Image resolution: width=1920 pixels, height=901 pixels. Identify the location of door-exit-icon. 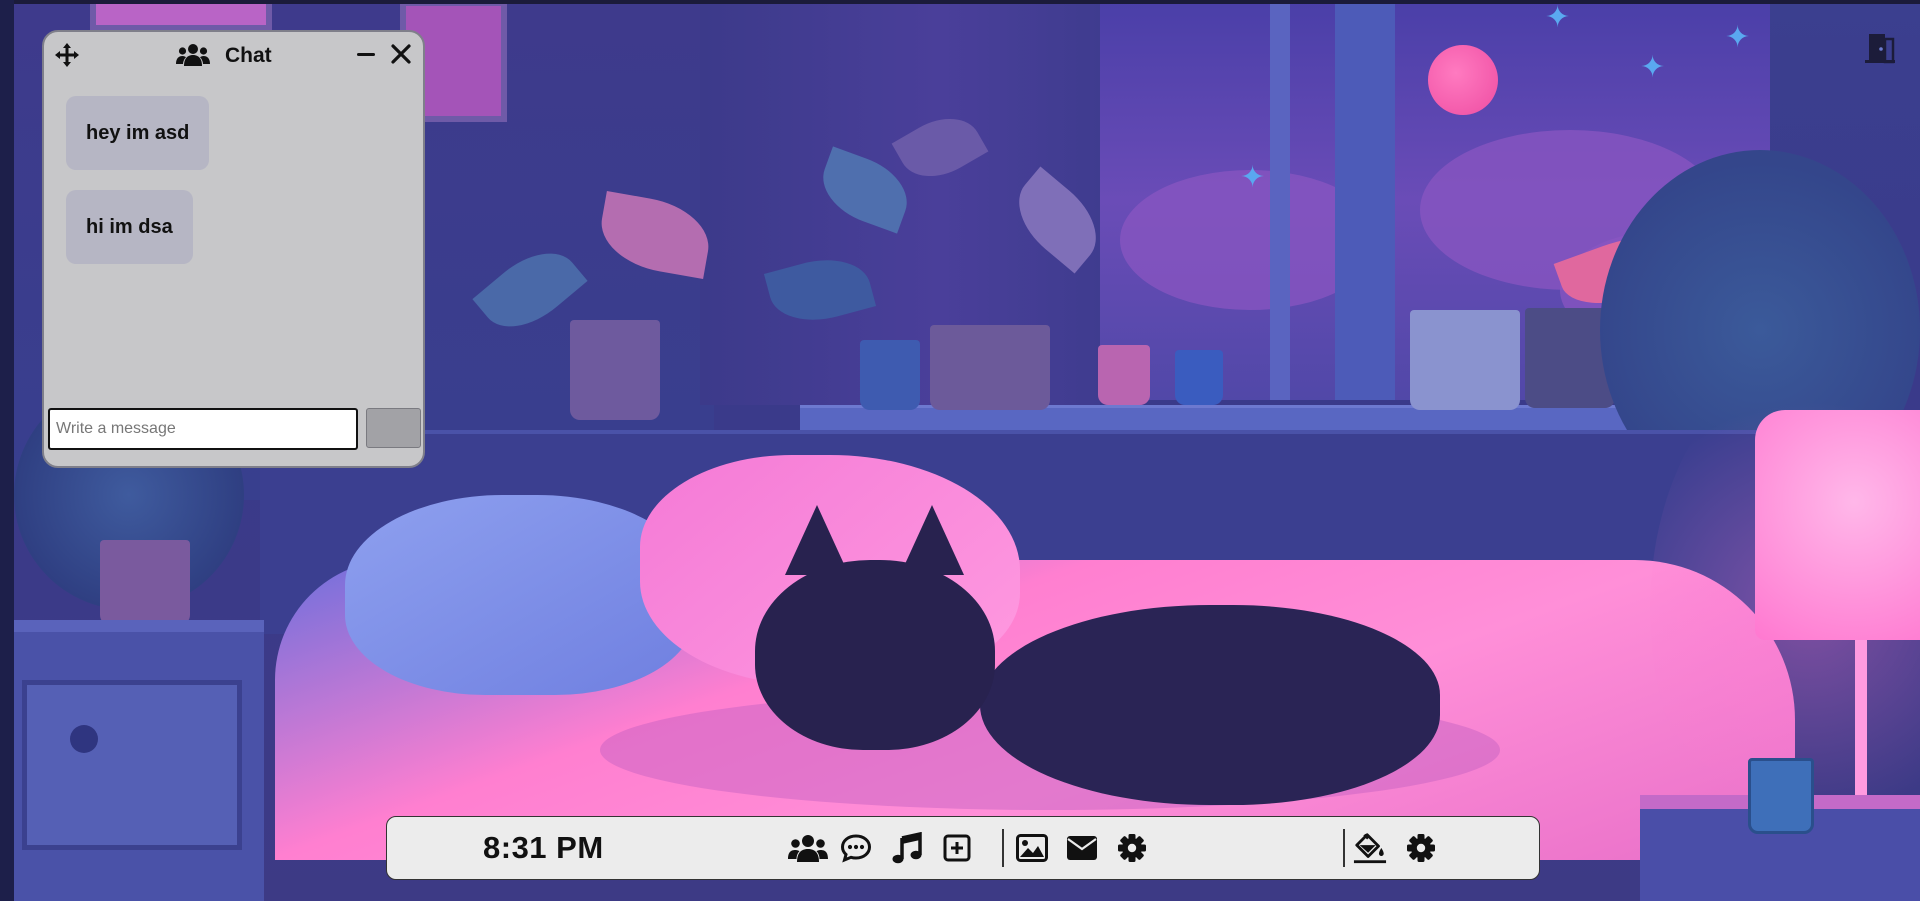
(1880, 48).